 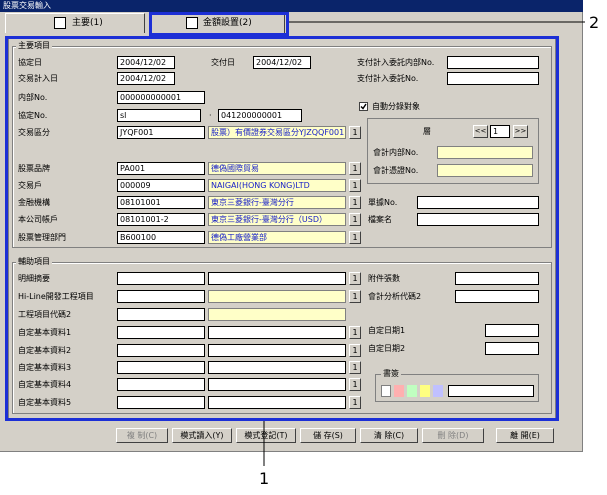 What do you see at coordinates (594, 22) in the screenshot?
I see `callout-2: 2` at bounding box center [594, 22].